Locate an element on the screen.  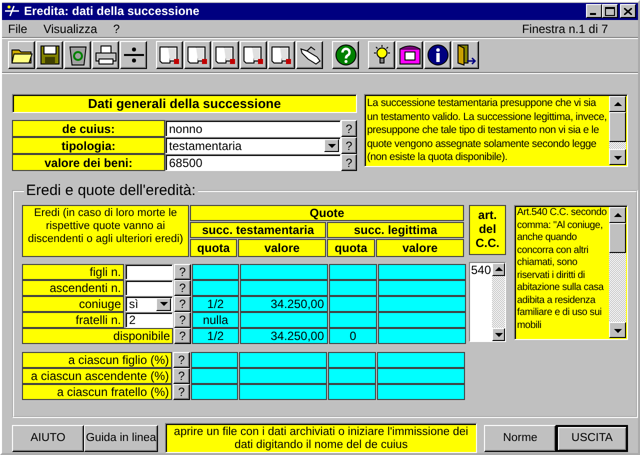
article-text: Art.540 C.C. secondo comma: "Al coniuge, anche quando concorra con altri chiamati, sono riservati i diritti di abitazione sulla casa adibita a residenza familiare e di uso sui mobili is located at coordinates (562, 269).